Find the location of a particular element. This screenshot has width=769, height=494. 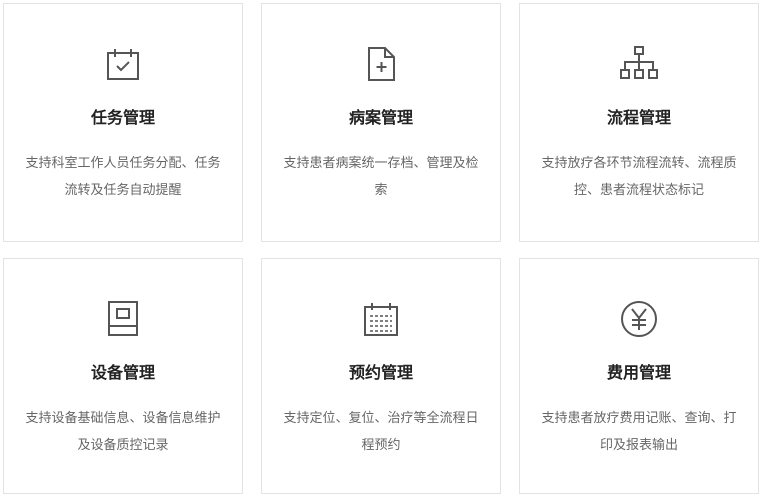

document-plus-icon is located at coordinates (381, 64).